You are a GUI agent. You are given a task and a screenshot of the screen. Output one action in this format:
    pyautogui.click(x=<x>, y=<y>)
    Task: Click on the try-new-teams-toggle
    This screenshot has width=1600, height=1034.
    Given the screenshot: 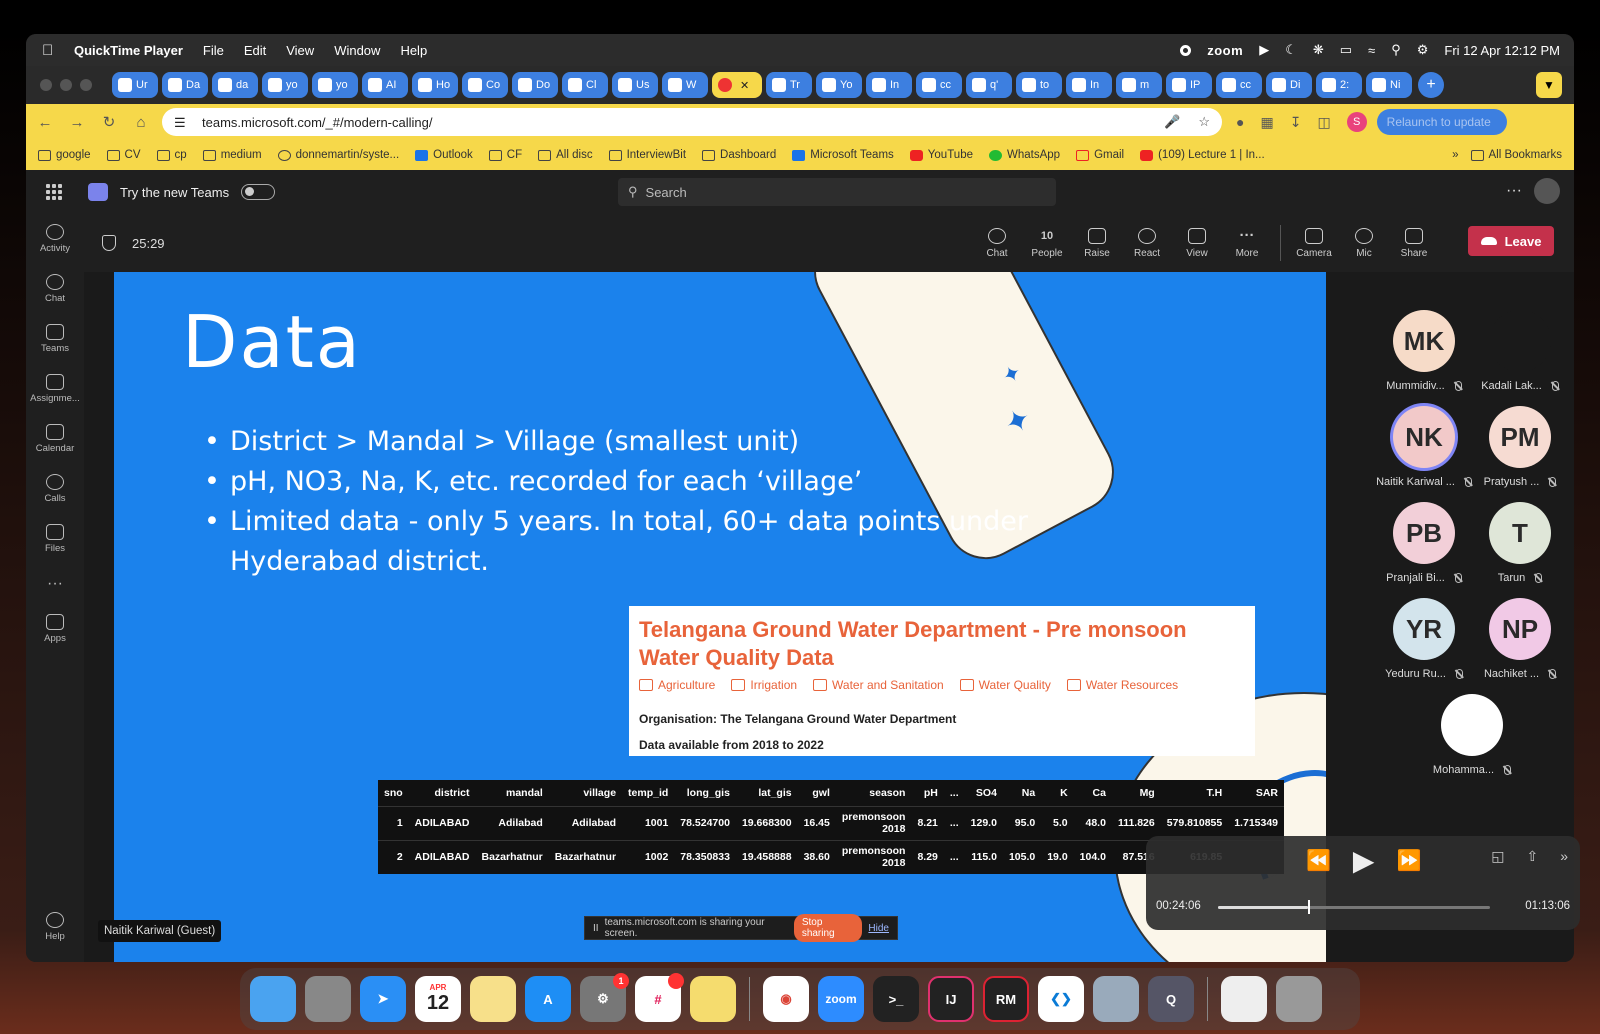 What is the action you would take?
    pyautogui.click(x=258, y=192)
    